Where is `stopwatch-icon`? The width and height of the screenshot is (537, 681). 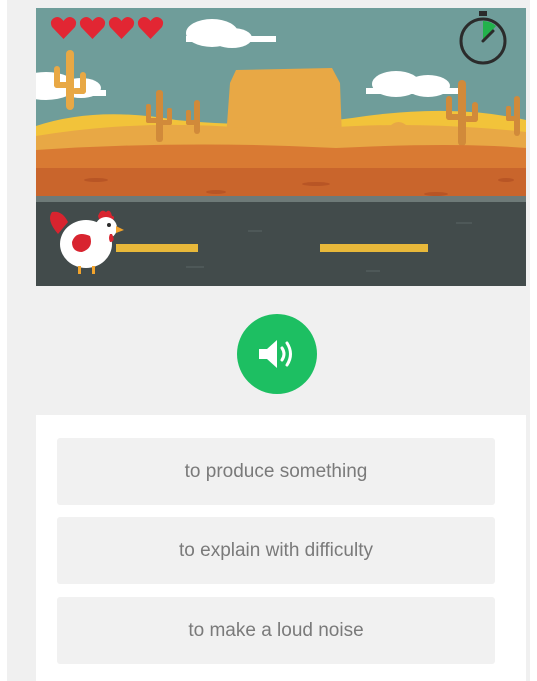
stopwatch-icon is located at coordinates (483, 38).